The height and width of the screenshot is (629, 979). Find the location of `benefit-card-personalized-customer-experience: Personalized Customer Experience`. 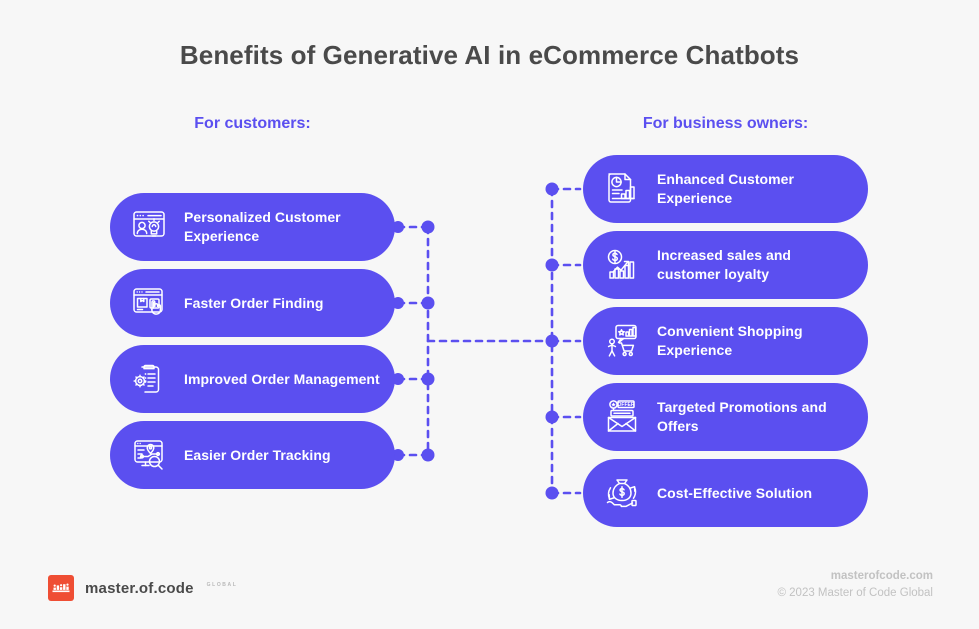

benefit-card-personalized-customer-experience: Personalized Customer Experience is located at coordinates (252, 227).